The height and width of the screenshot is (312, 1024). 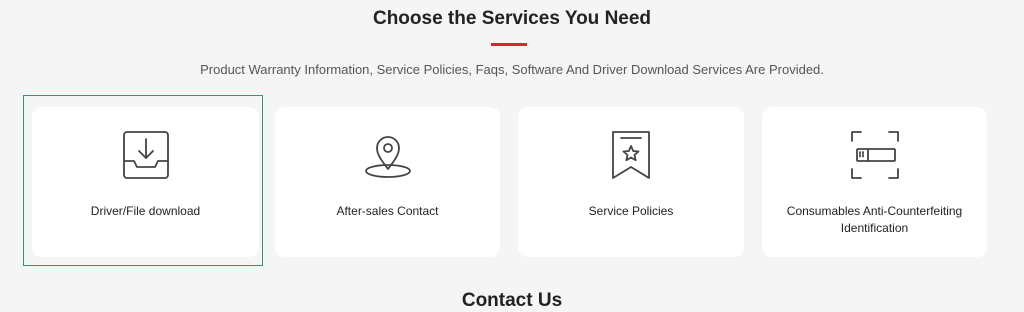 I want to click on service-card-label: Service Policies, so click(x=631, y=211).